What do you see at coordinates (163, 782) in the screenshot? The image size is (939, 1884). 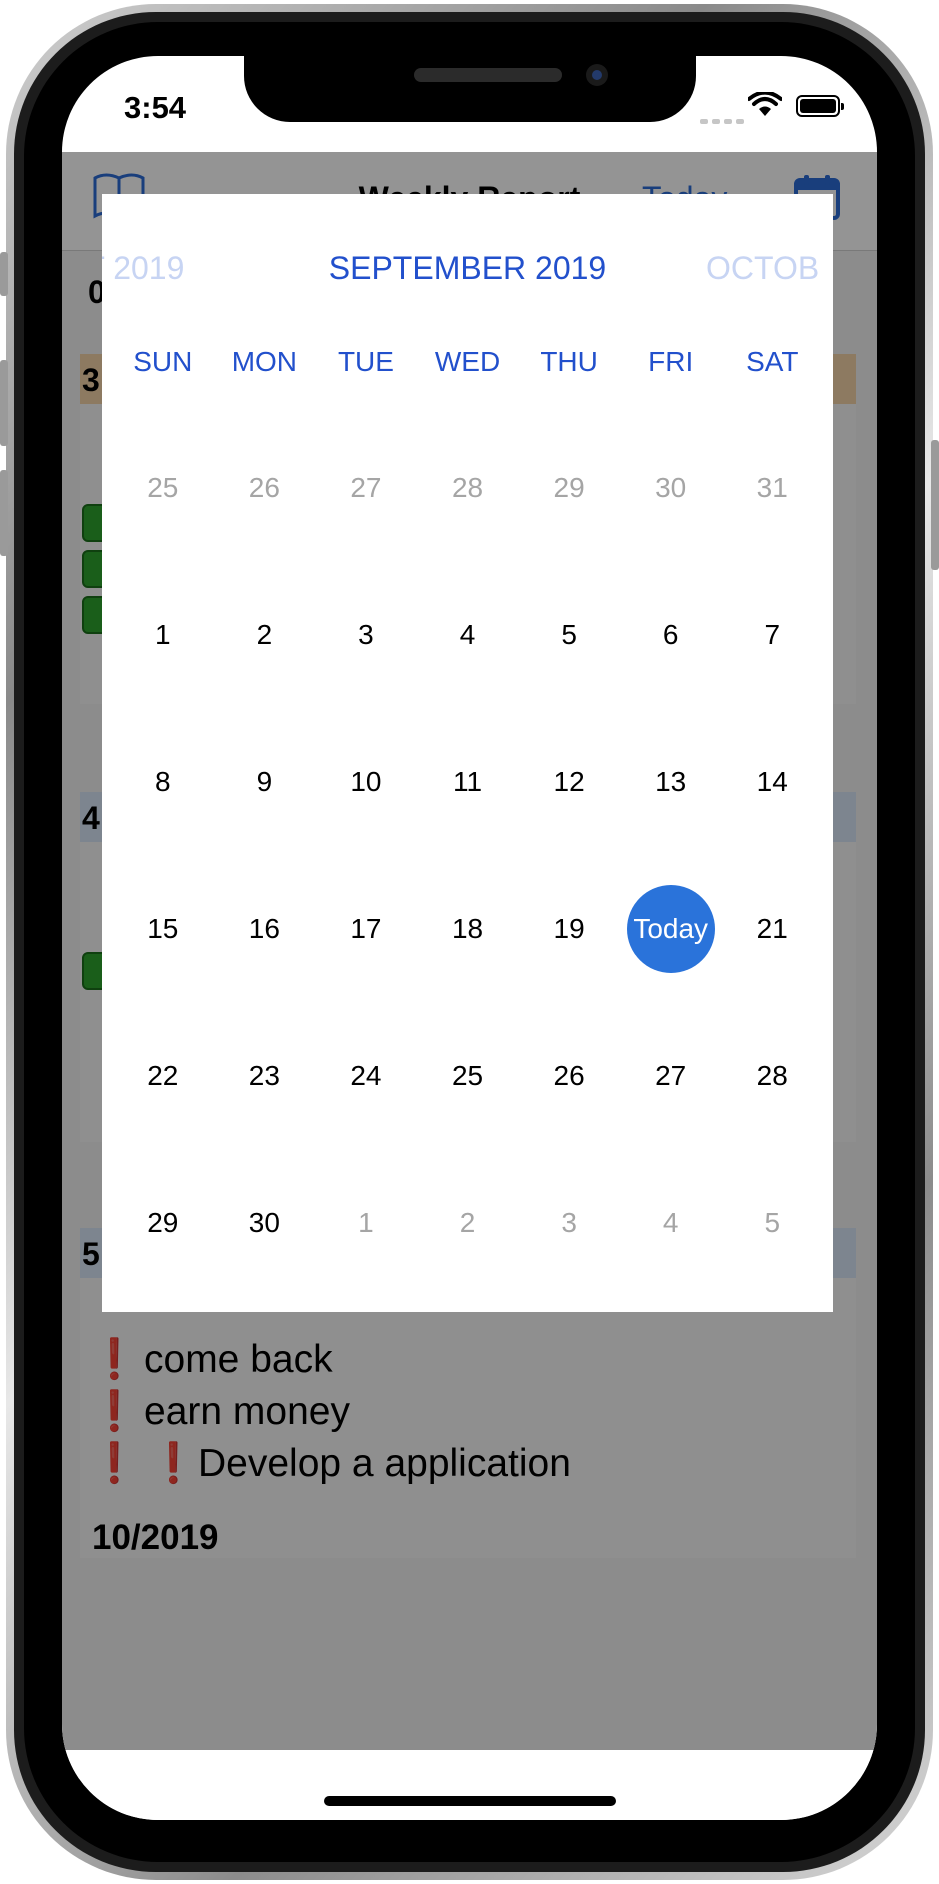 I see `day-cell: 8` at bounding box center [163, 782].